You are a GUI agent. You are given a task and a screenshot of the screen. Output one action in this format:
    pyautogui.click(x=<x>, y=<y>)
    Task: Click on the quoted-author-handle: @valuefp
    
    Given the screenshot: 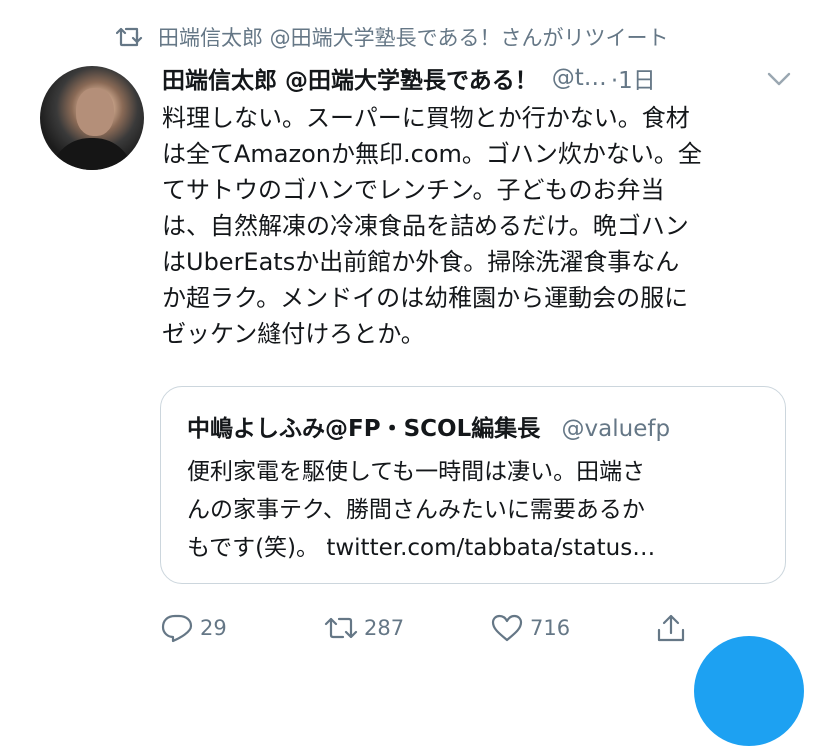 What is the action you would take?
    pyautogui.click(x=616, y=429)
    